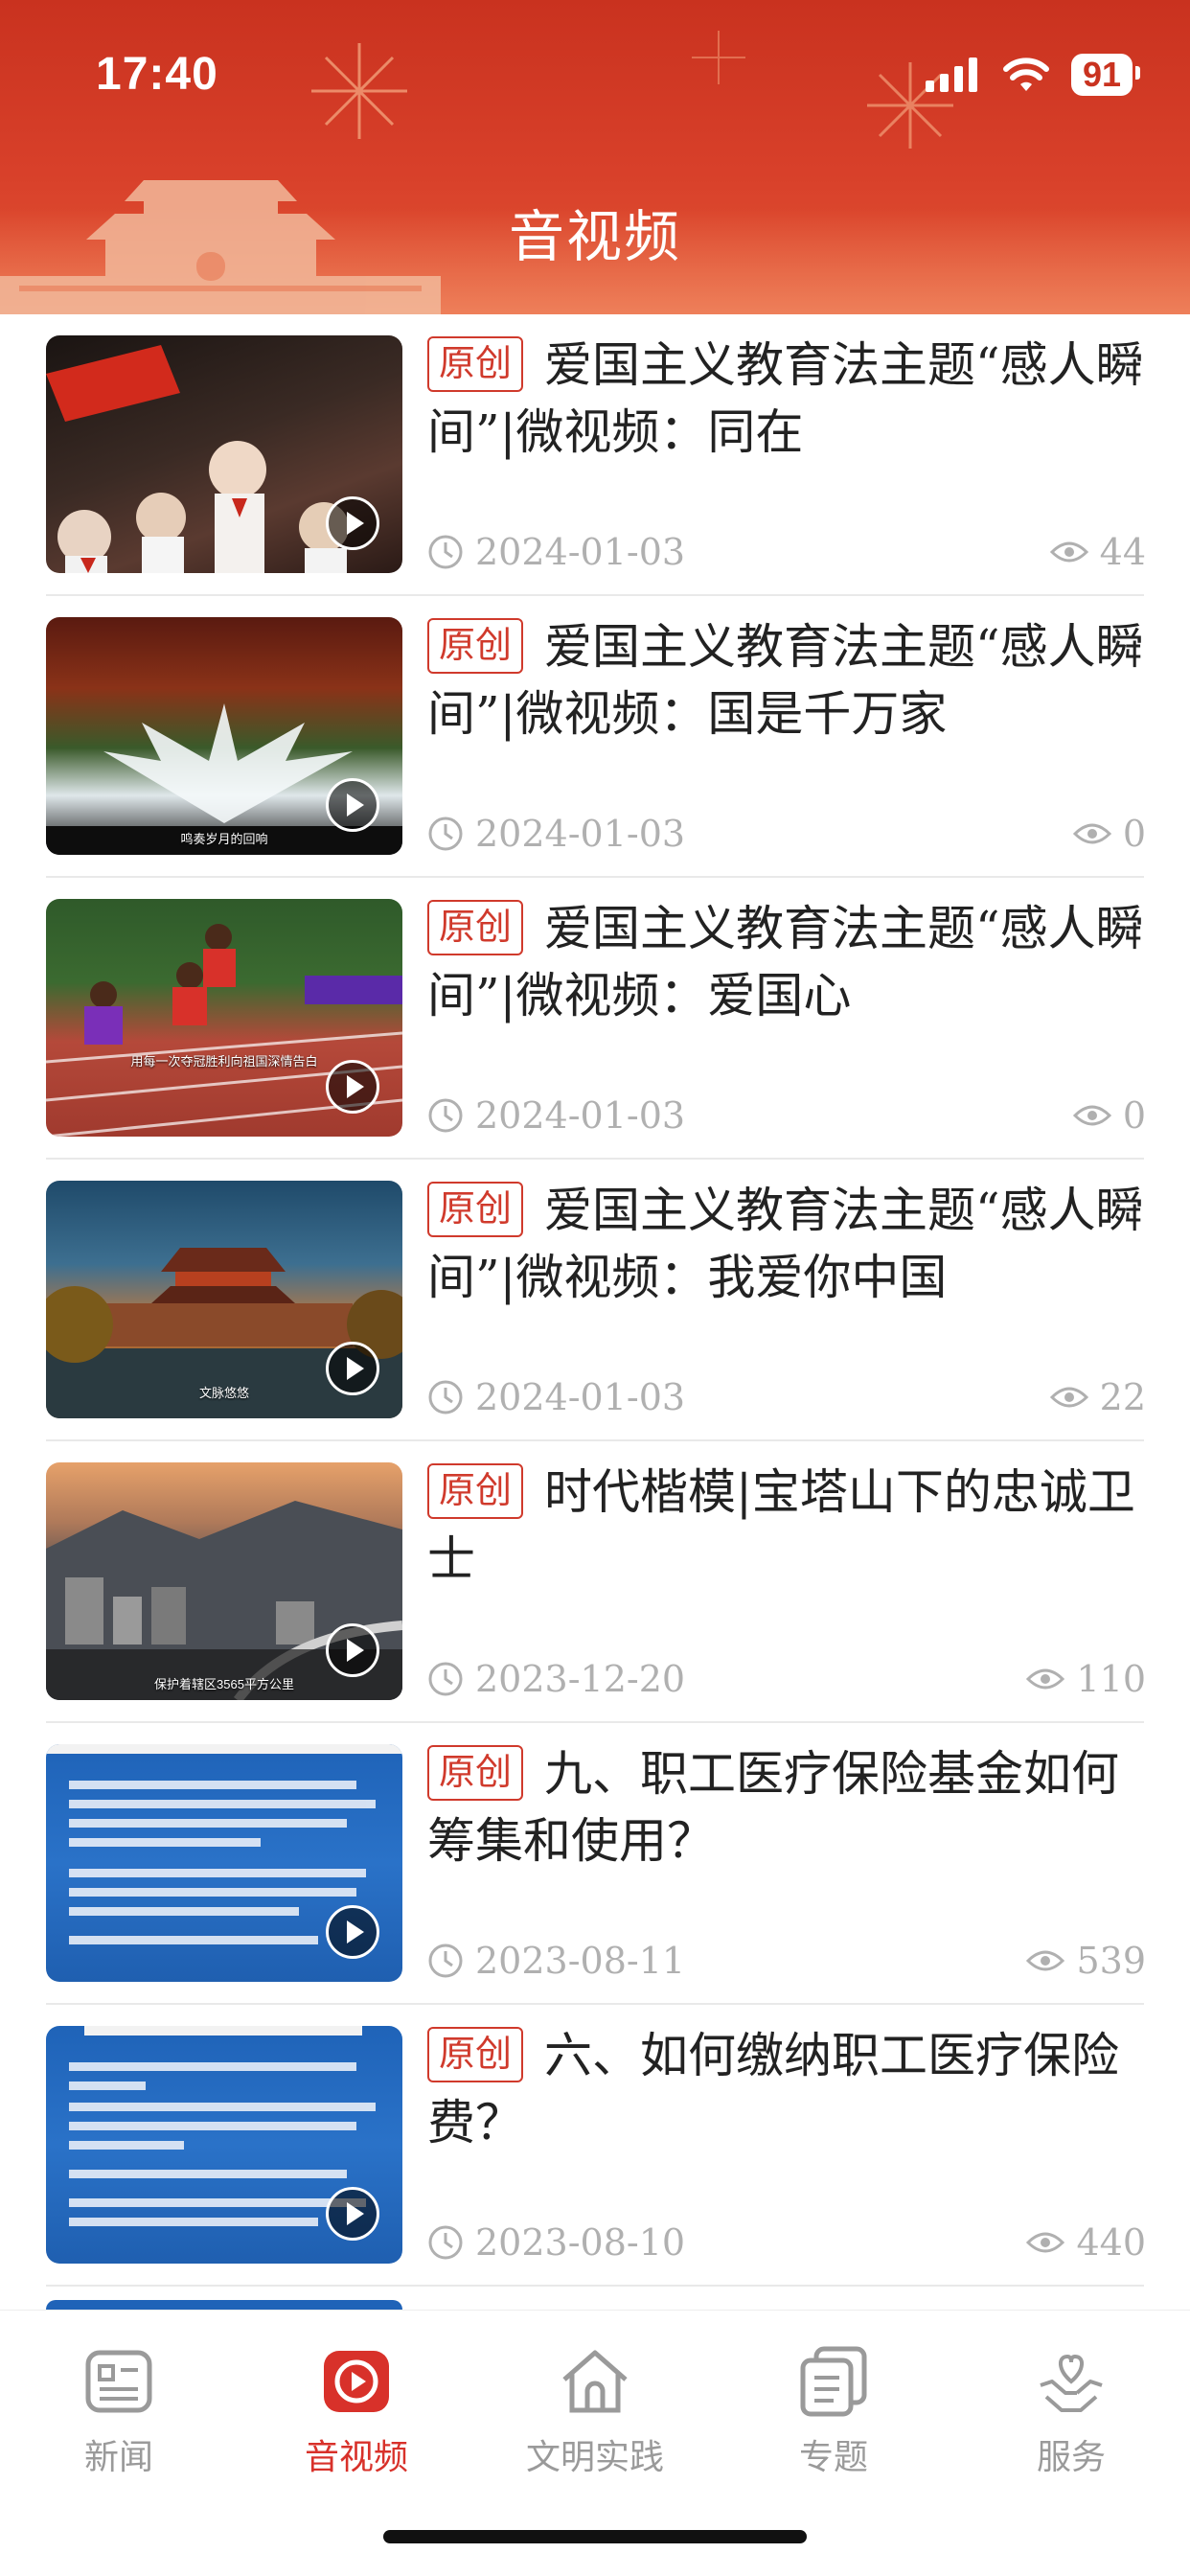  Describe the element at coordinates (119, 2381) in the screenshot. I see `news-icon` at that location.